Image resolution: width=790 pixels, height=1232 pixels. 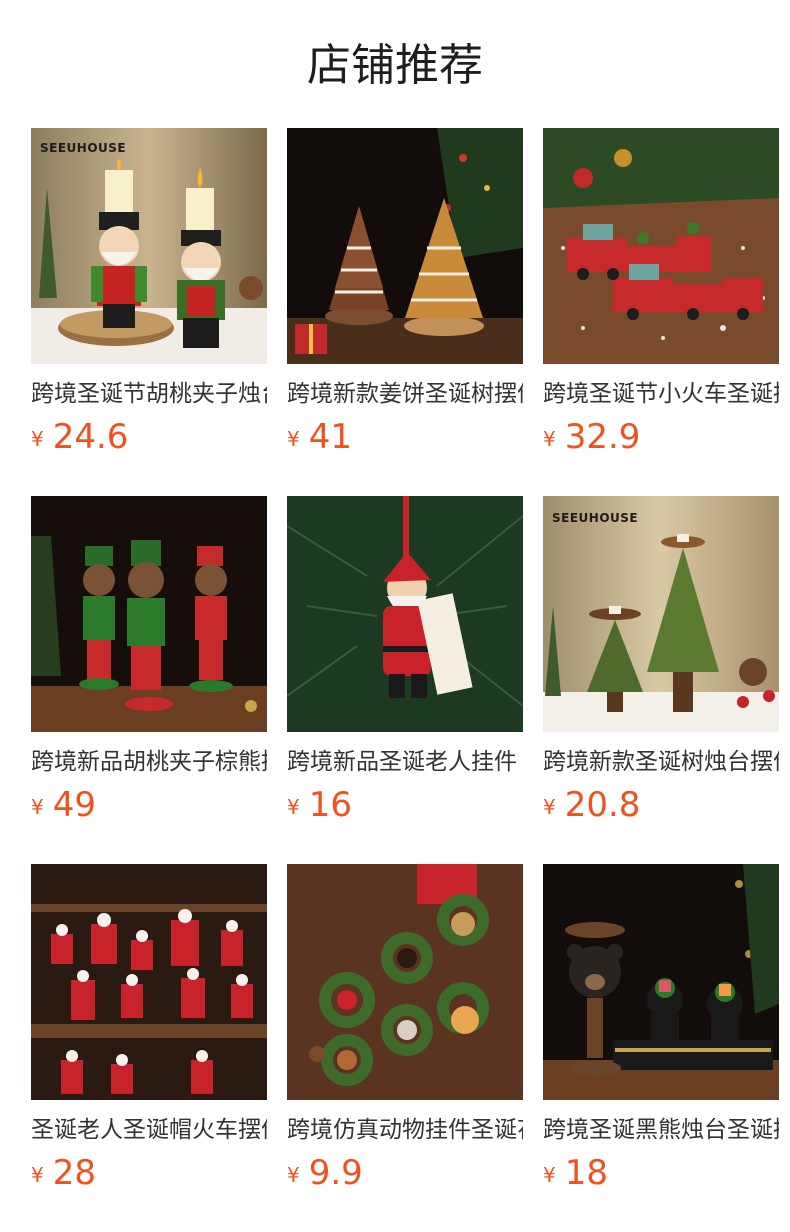 I want to click on product-card: 跨境新品圣诞老人挂件 ¥16, so click(x=405, y=671).